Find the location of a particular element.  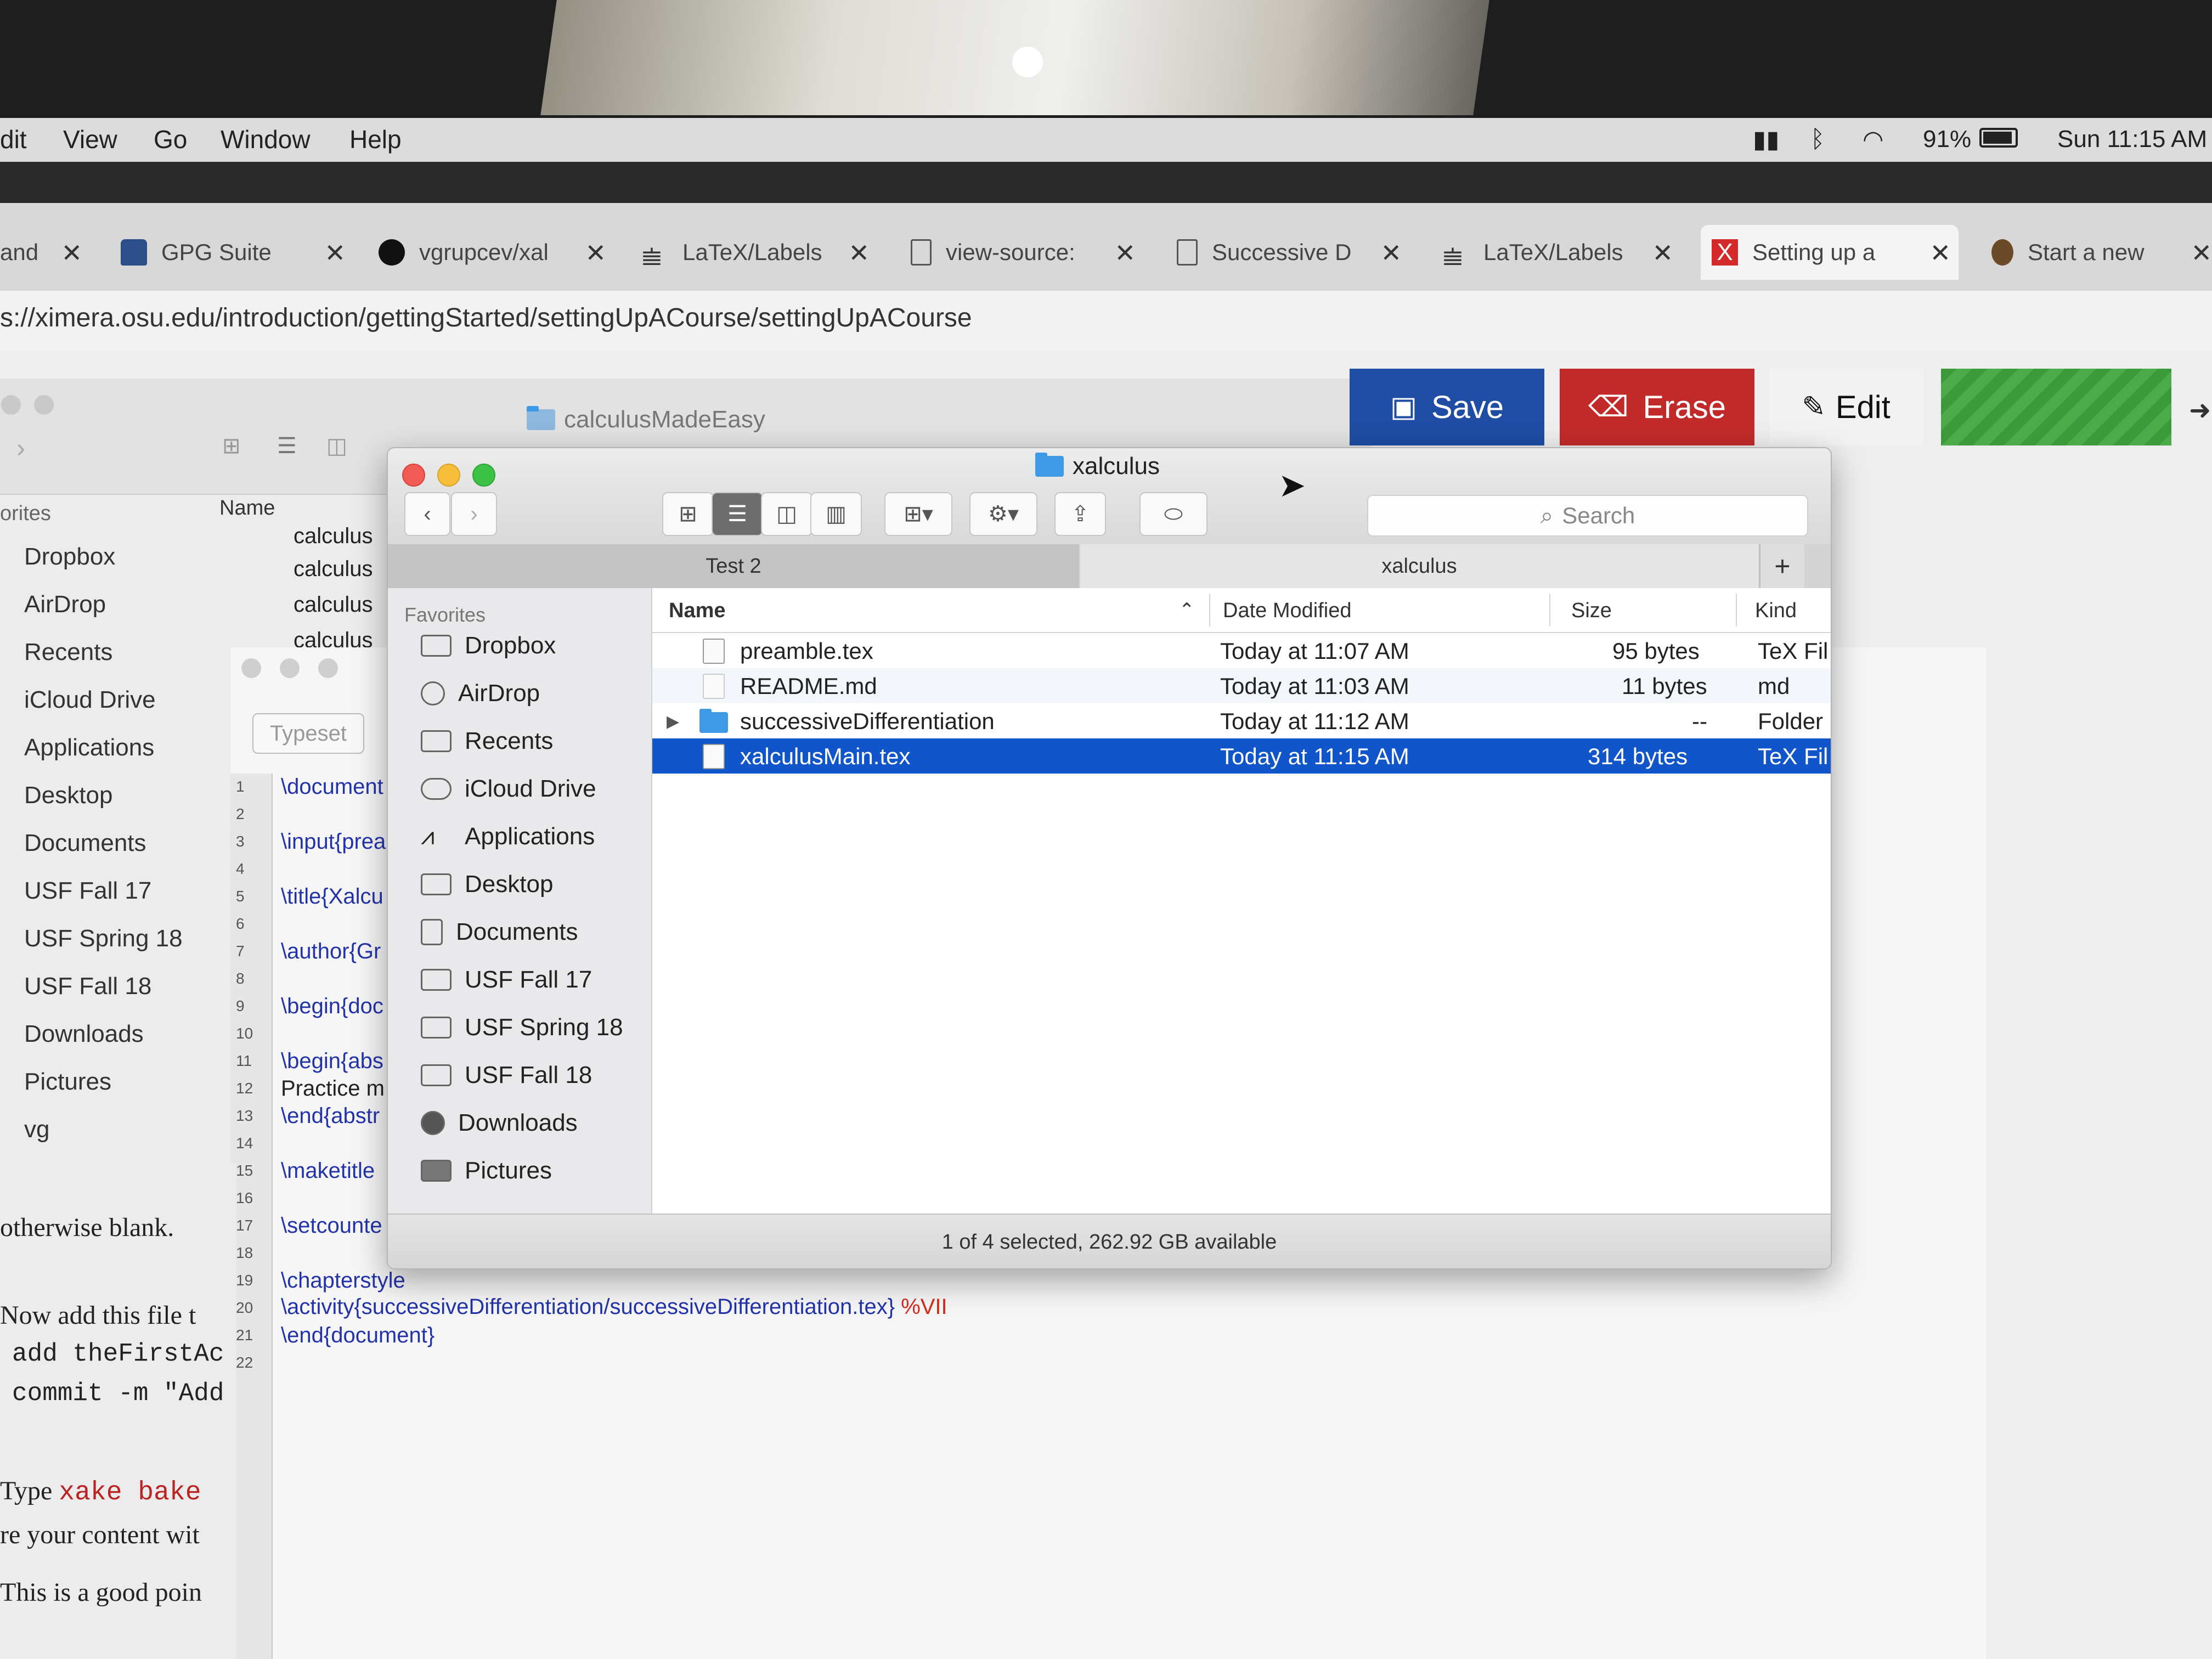

back-sidebar-item: iCloud Drive is located at coordinates (110, 710).